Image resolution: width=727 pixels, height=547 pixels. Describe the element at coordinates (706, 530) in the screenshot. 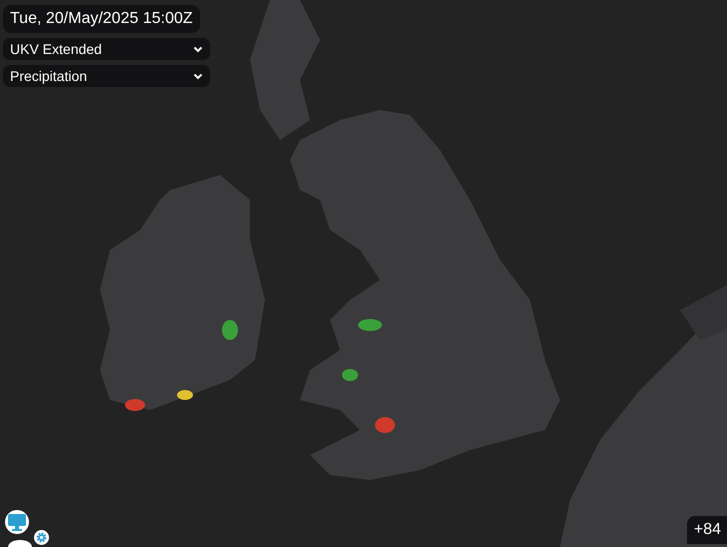

I see `counter-badge: +84` at that location.